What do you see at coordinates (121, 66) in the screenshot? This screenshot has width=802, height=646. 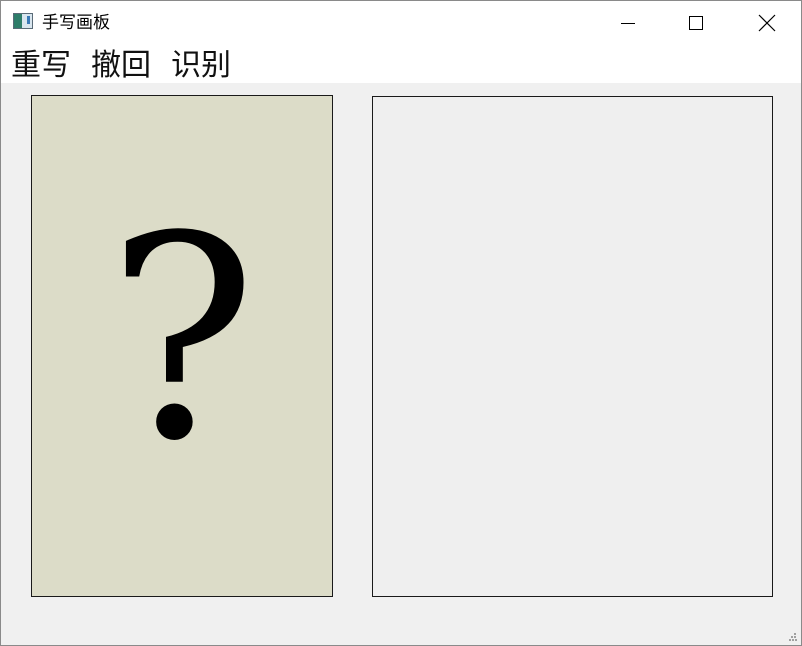 I see `menu-undo: 撤回` at bounding box center [121, 66].